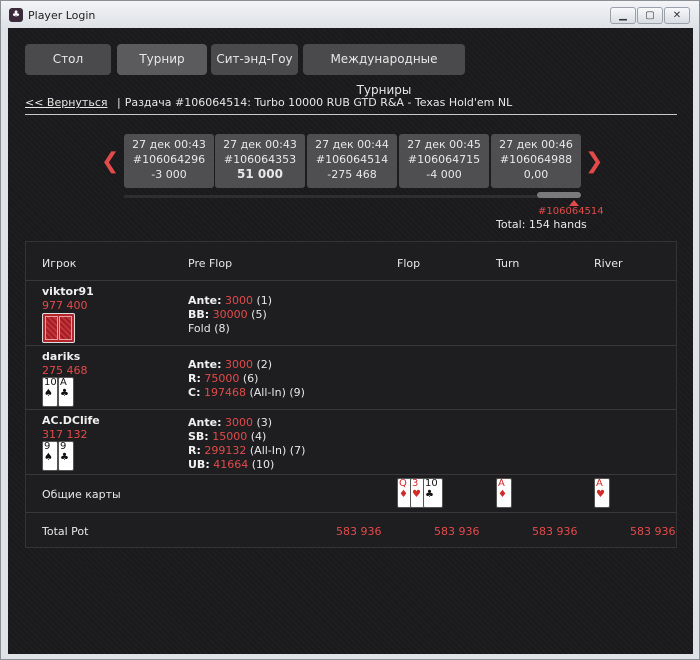 This screenshot has width=700, height=660. I want to click on player-card: 9 ♠, so click(50, 456).